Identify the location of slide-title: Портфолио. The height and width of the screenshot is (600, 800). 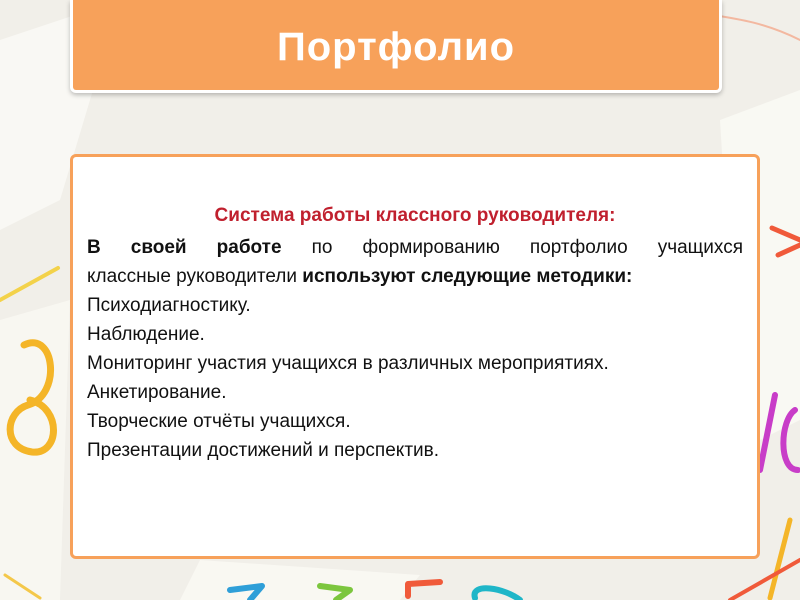
(396, 46).